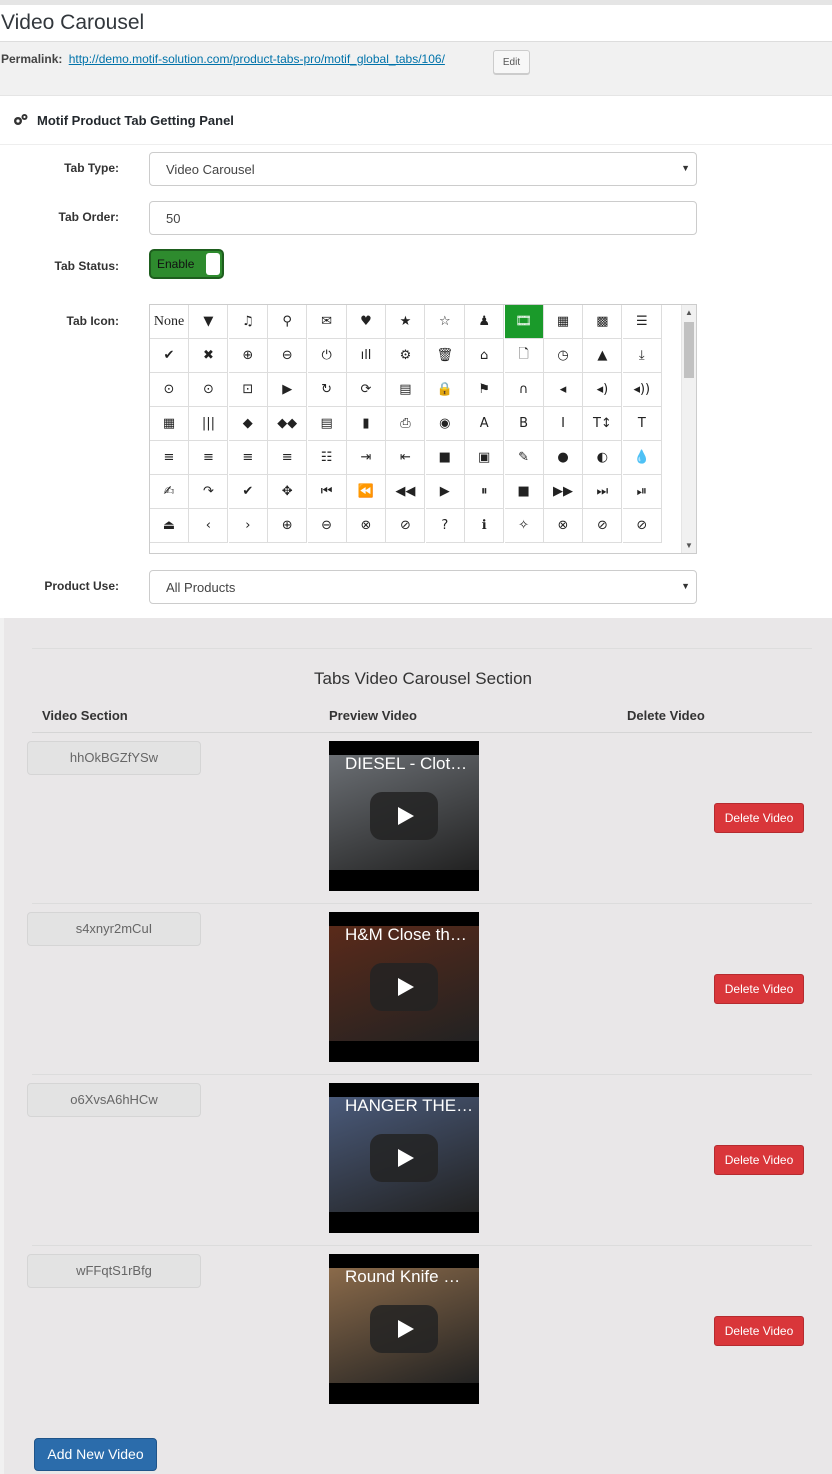  I want to click on icon-option: ◆◆, so click(288, 424).